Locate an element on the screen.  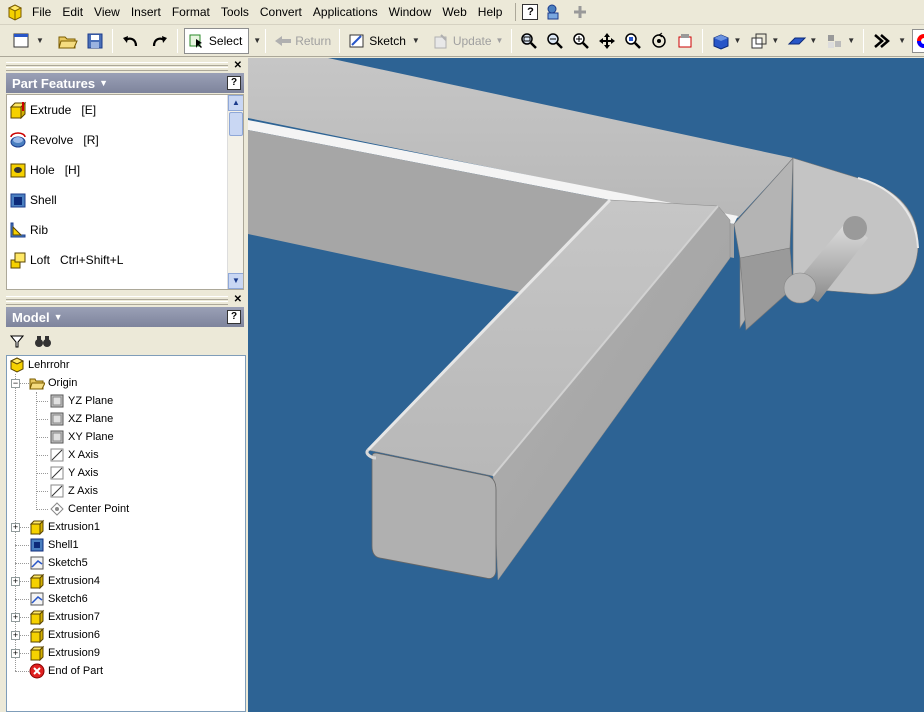
tree-node-sketch6: Sketch6 is located at coordinates (58, 599).